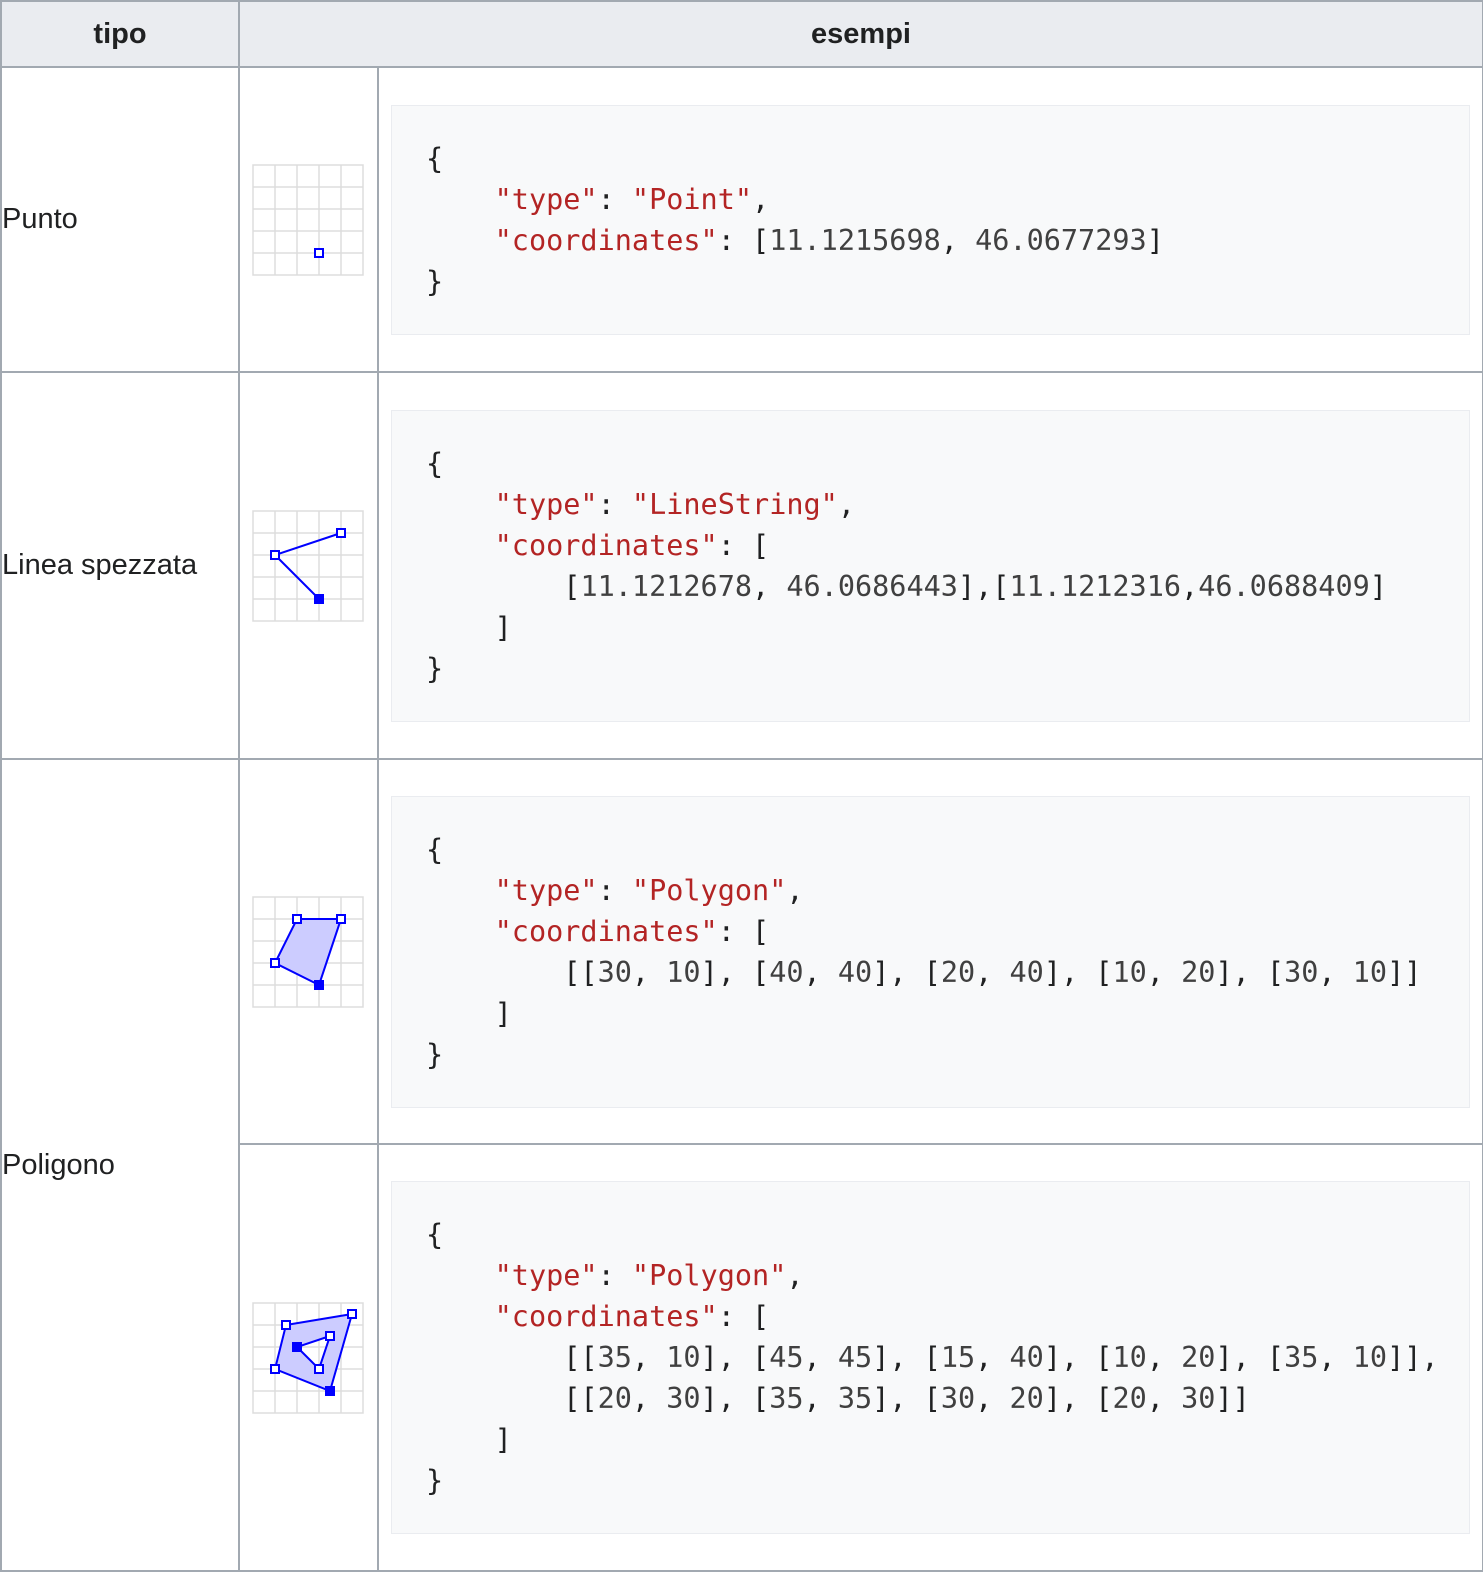  I want to click on linestring-geometry-icon, so click(308, 565).